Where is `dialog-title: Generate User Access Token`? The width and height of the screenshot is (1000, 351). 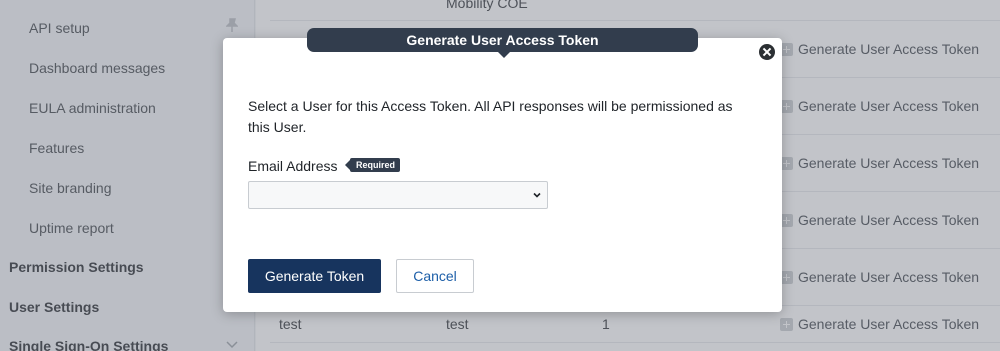
dialog-title: Generate User Access Token is located at coordinates (502, 40).